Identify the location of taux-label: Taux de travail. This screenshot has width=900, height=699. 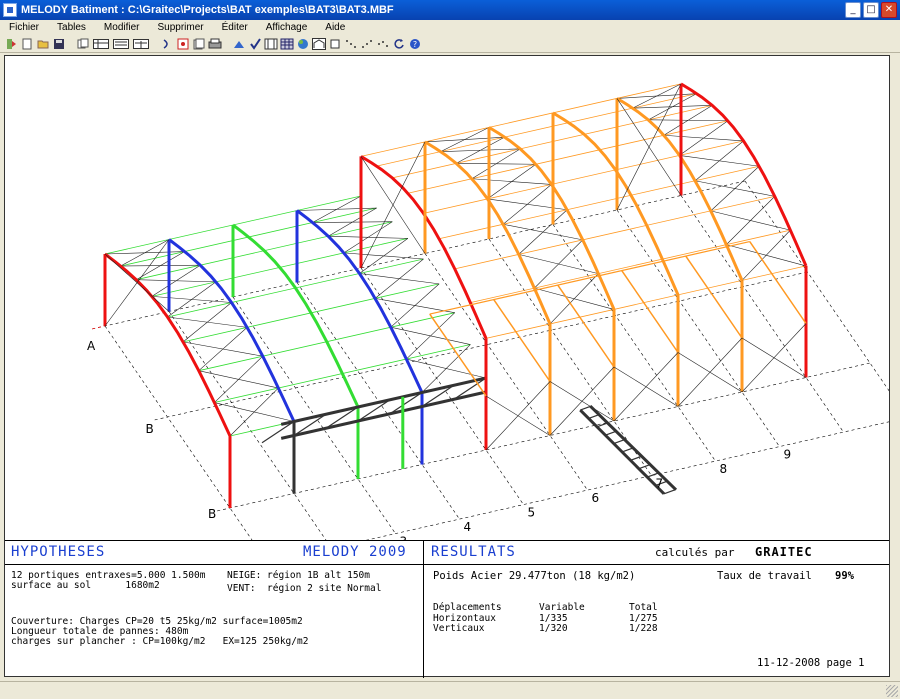
(764, 576).